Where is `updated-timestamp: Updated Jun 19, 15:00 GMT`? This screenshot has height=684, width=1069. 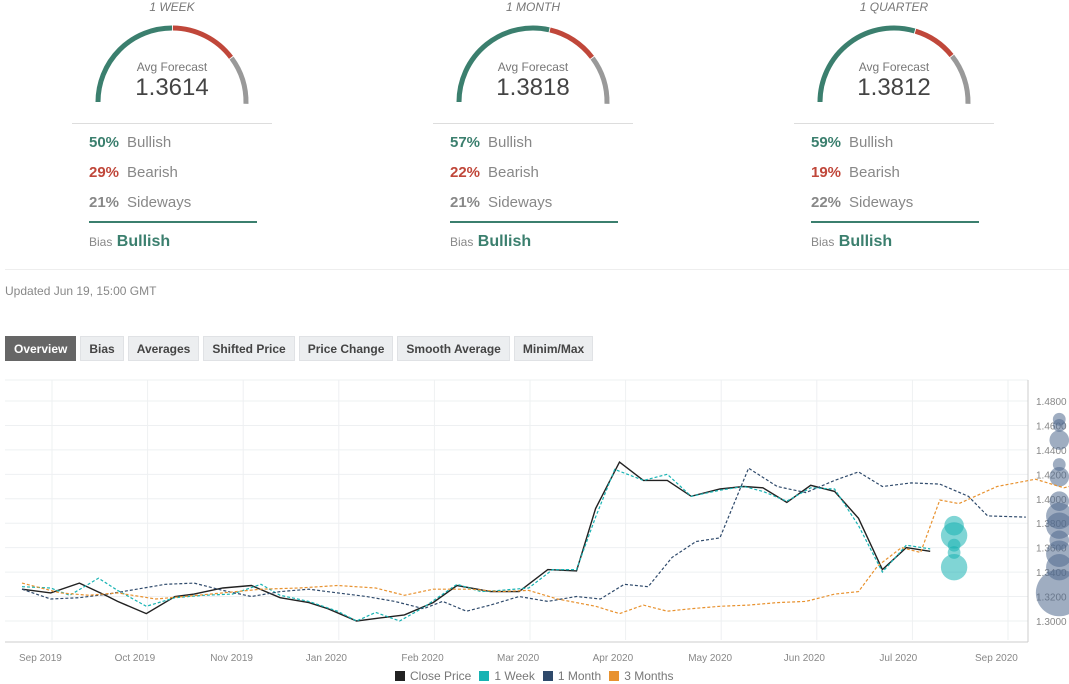
updated-timestamp: Updated Jun 19, 15:00 GMT is located at coordinates (81, 291).